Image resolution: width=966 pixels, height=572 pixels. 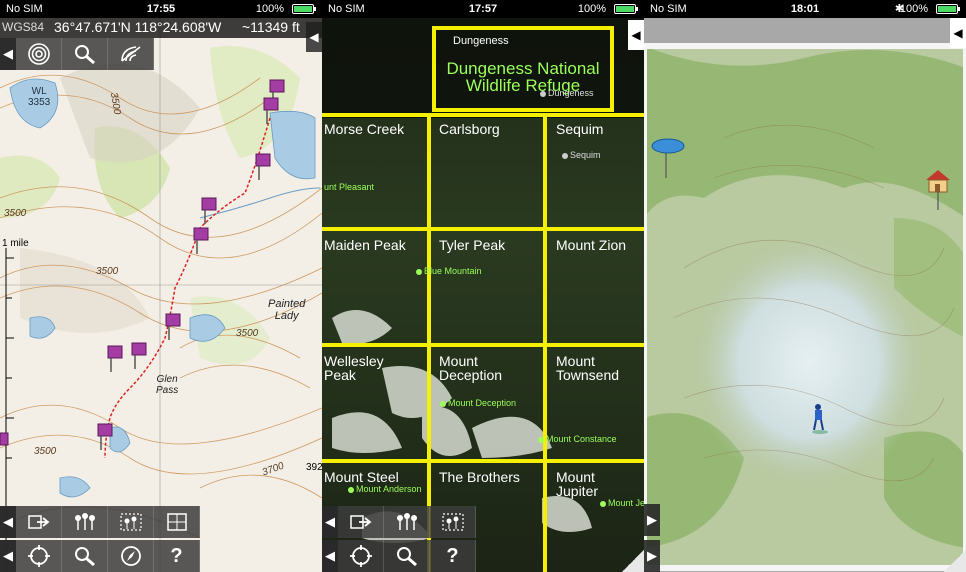 I want to click on collapse-toolbar-button: ◀, so click(x=8, y=54).